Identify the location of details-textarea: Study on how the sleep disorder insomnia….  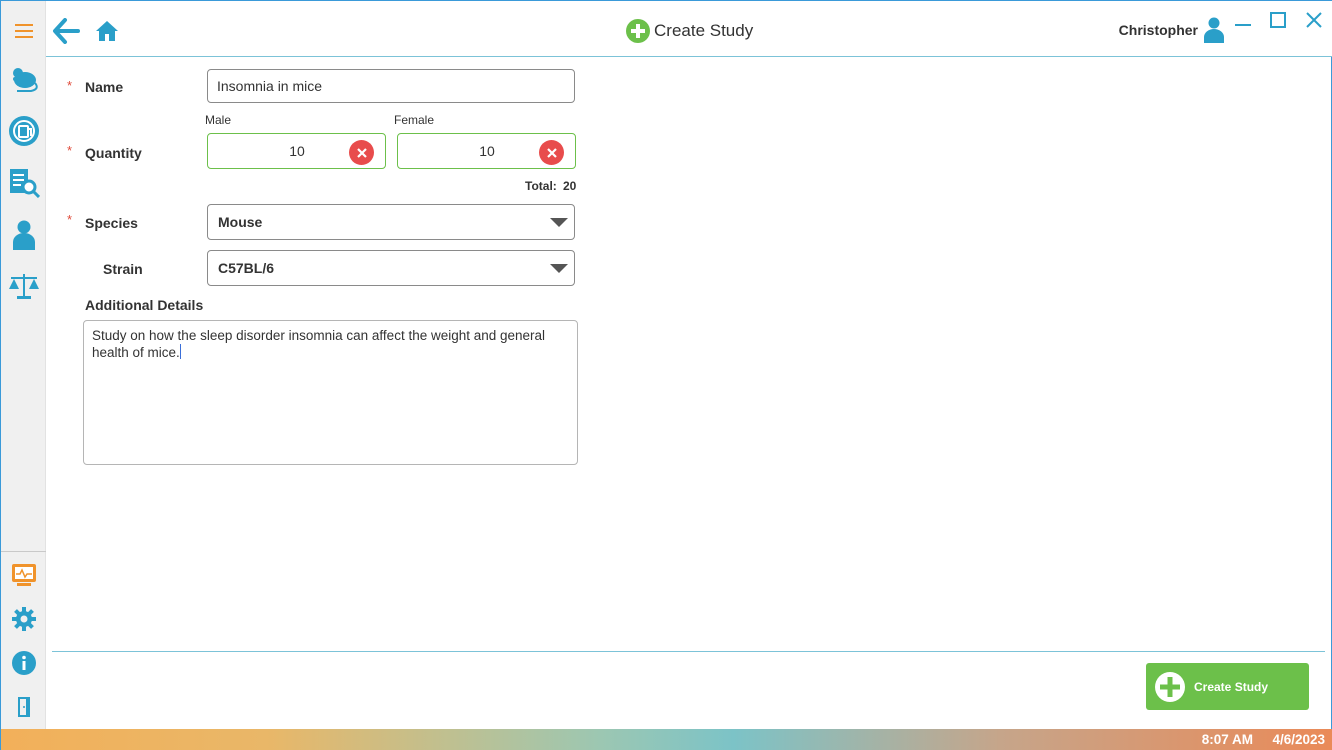
(330, 392).